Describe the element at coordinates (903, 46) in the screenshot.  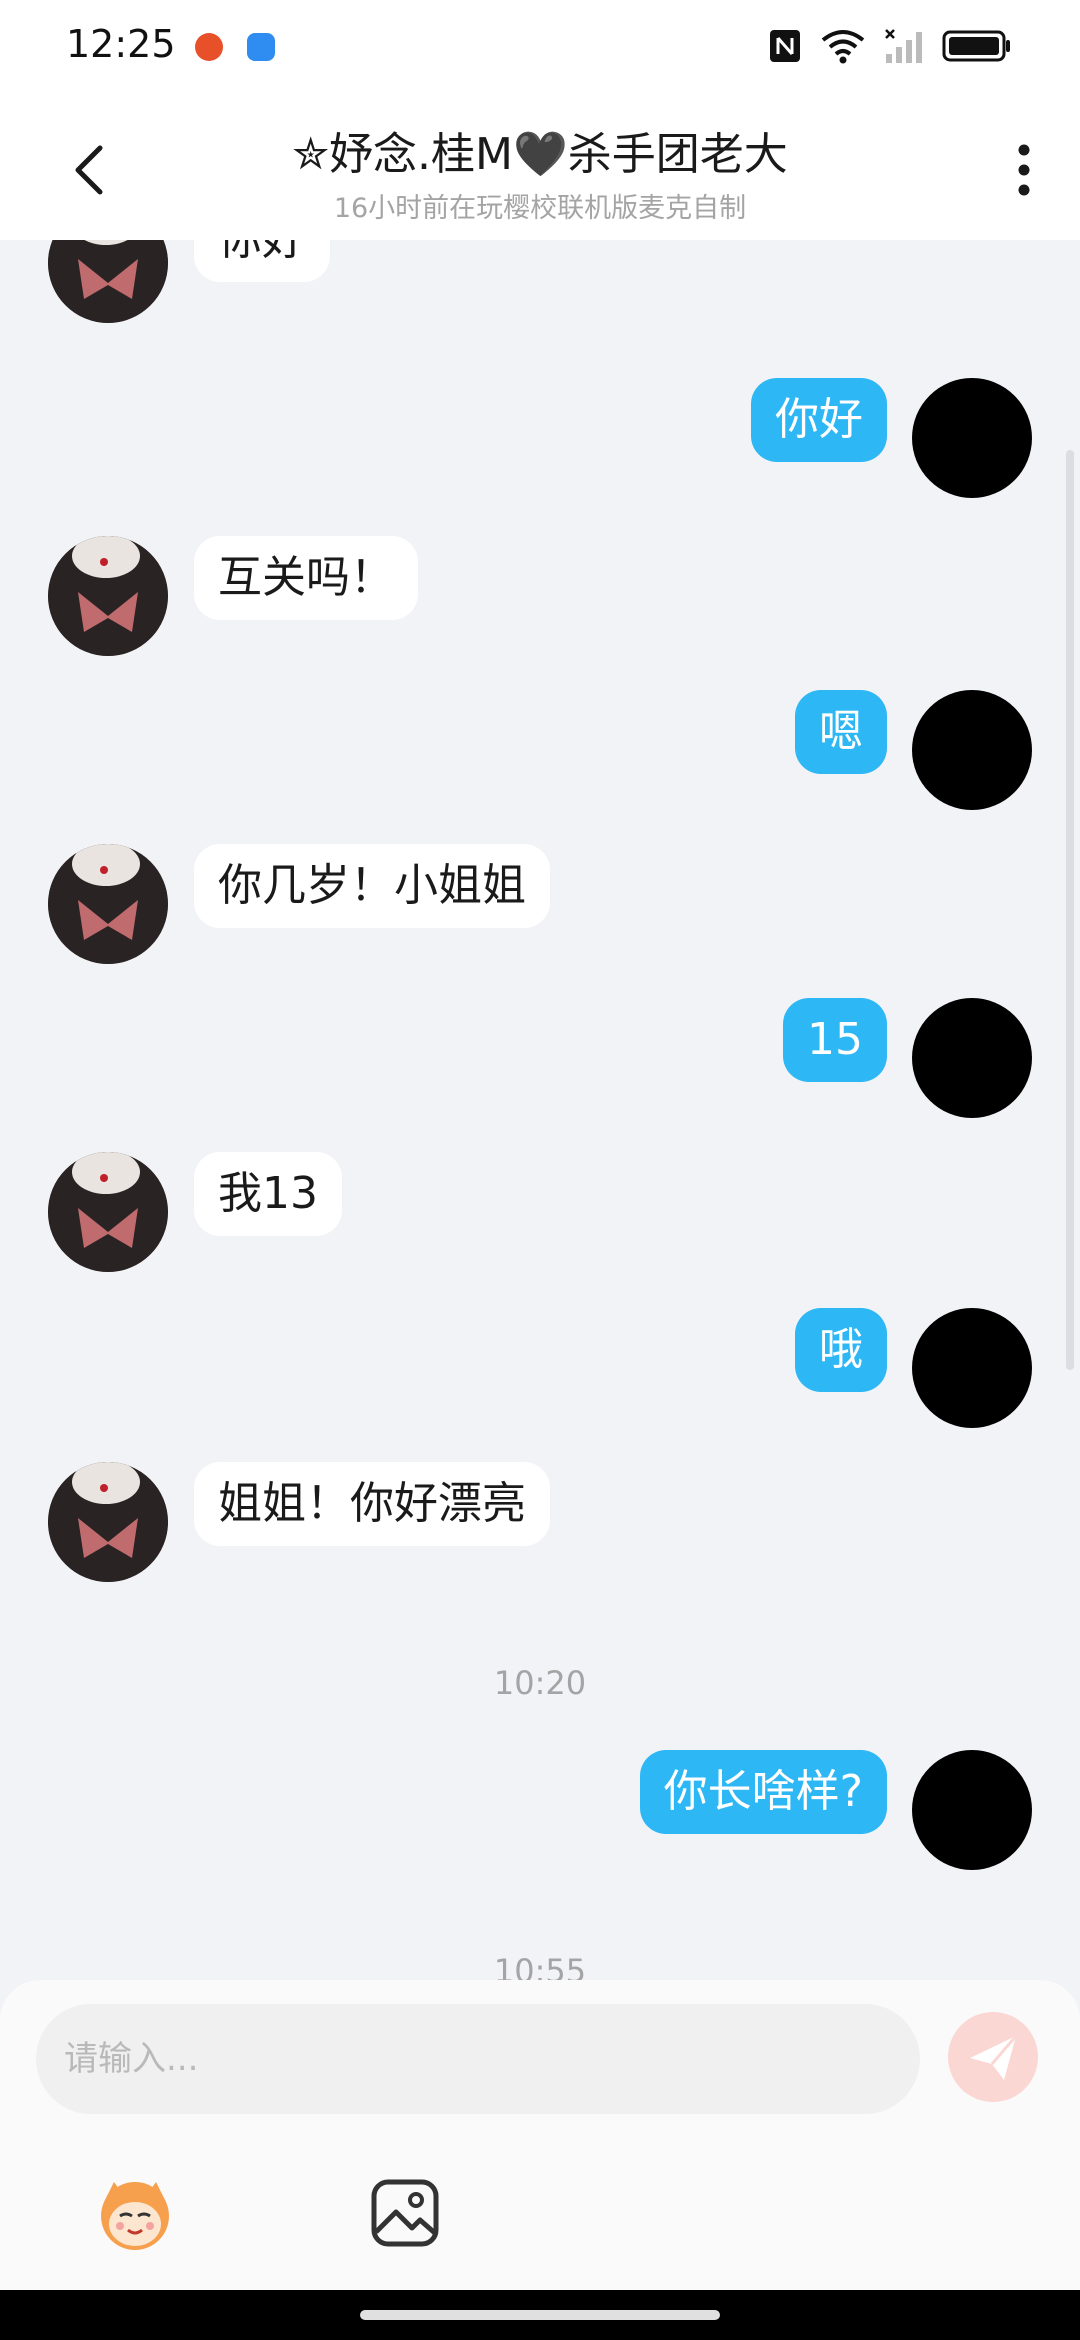
I see `signal-icon` at that location.